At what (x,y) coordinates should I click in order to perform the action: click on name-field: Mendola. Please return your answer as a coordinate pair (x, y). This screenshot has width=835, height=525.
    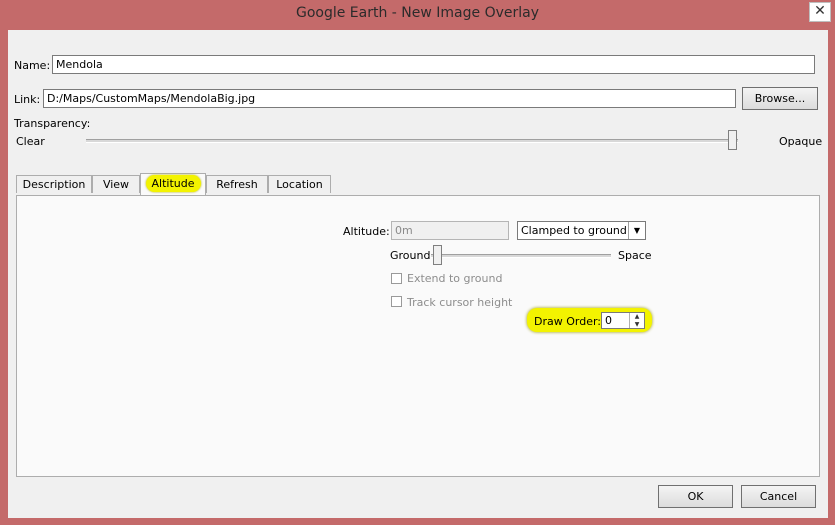
    Looking at the image, I should click on (433, 64).